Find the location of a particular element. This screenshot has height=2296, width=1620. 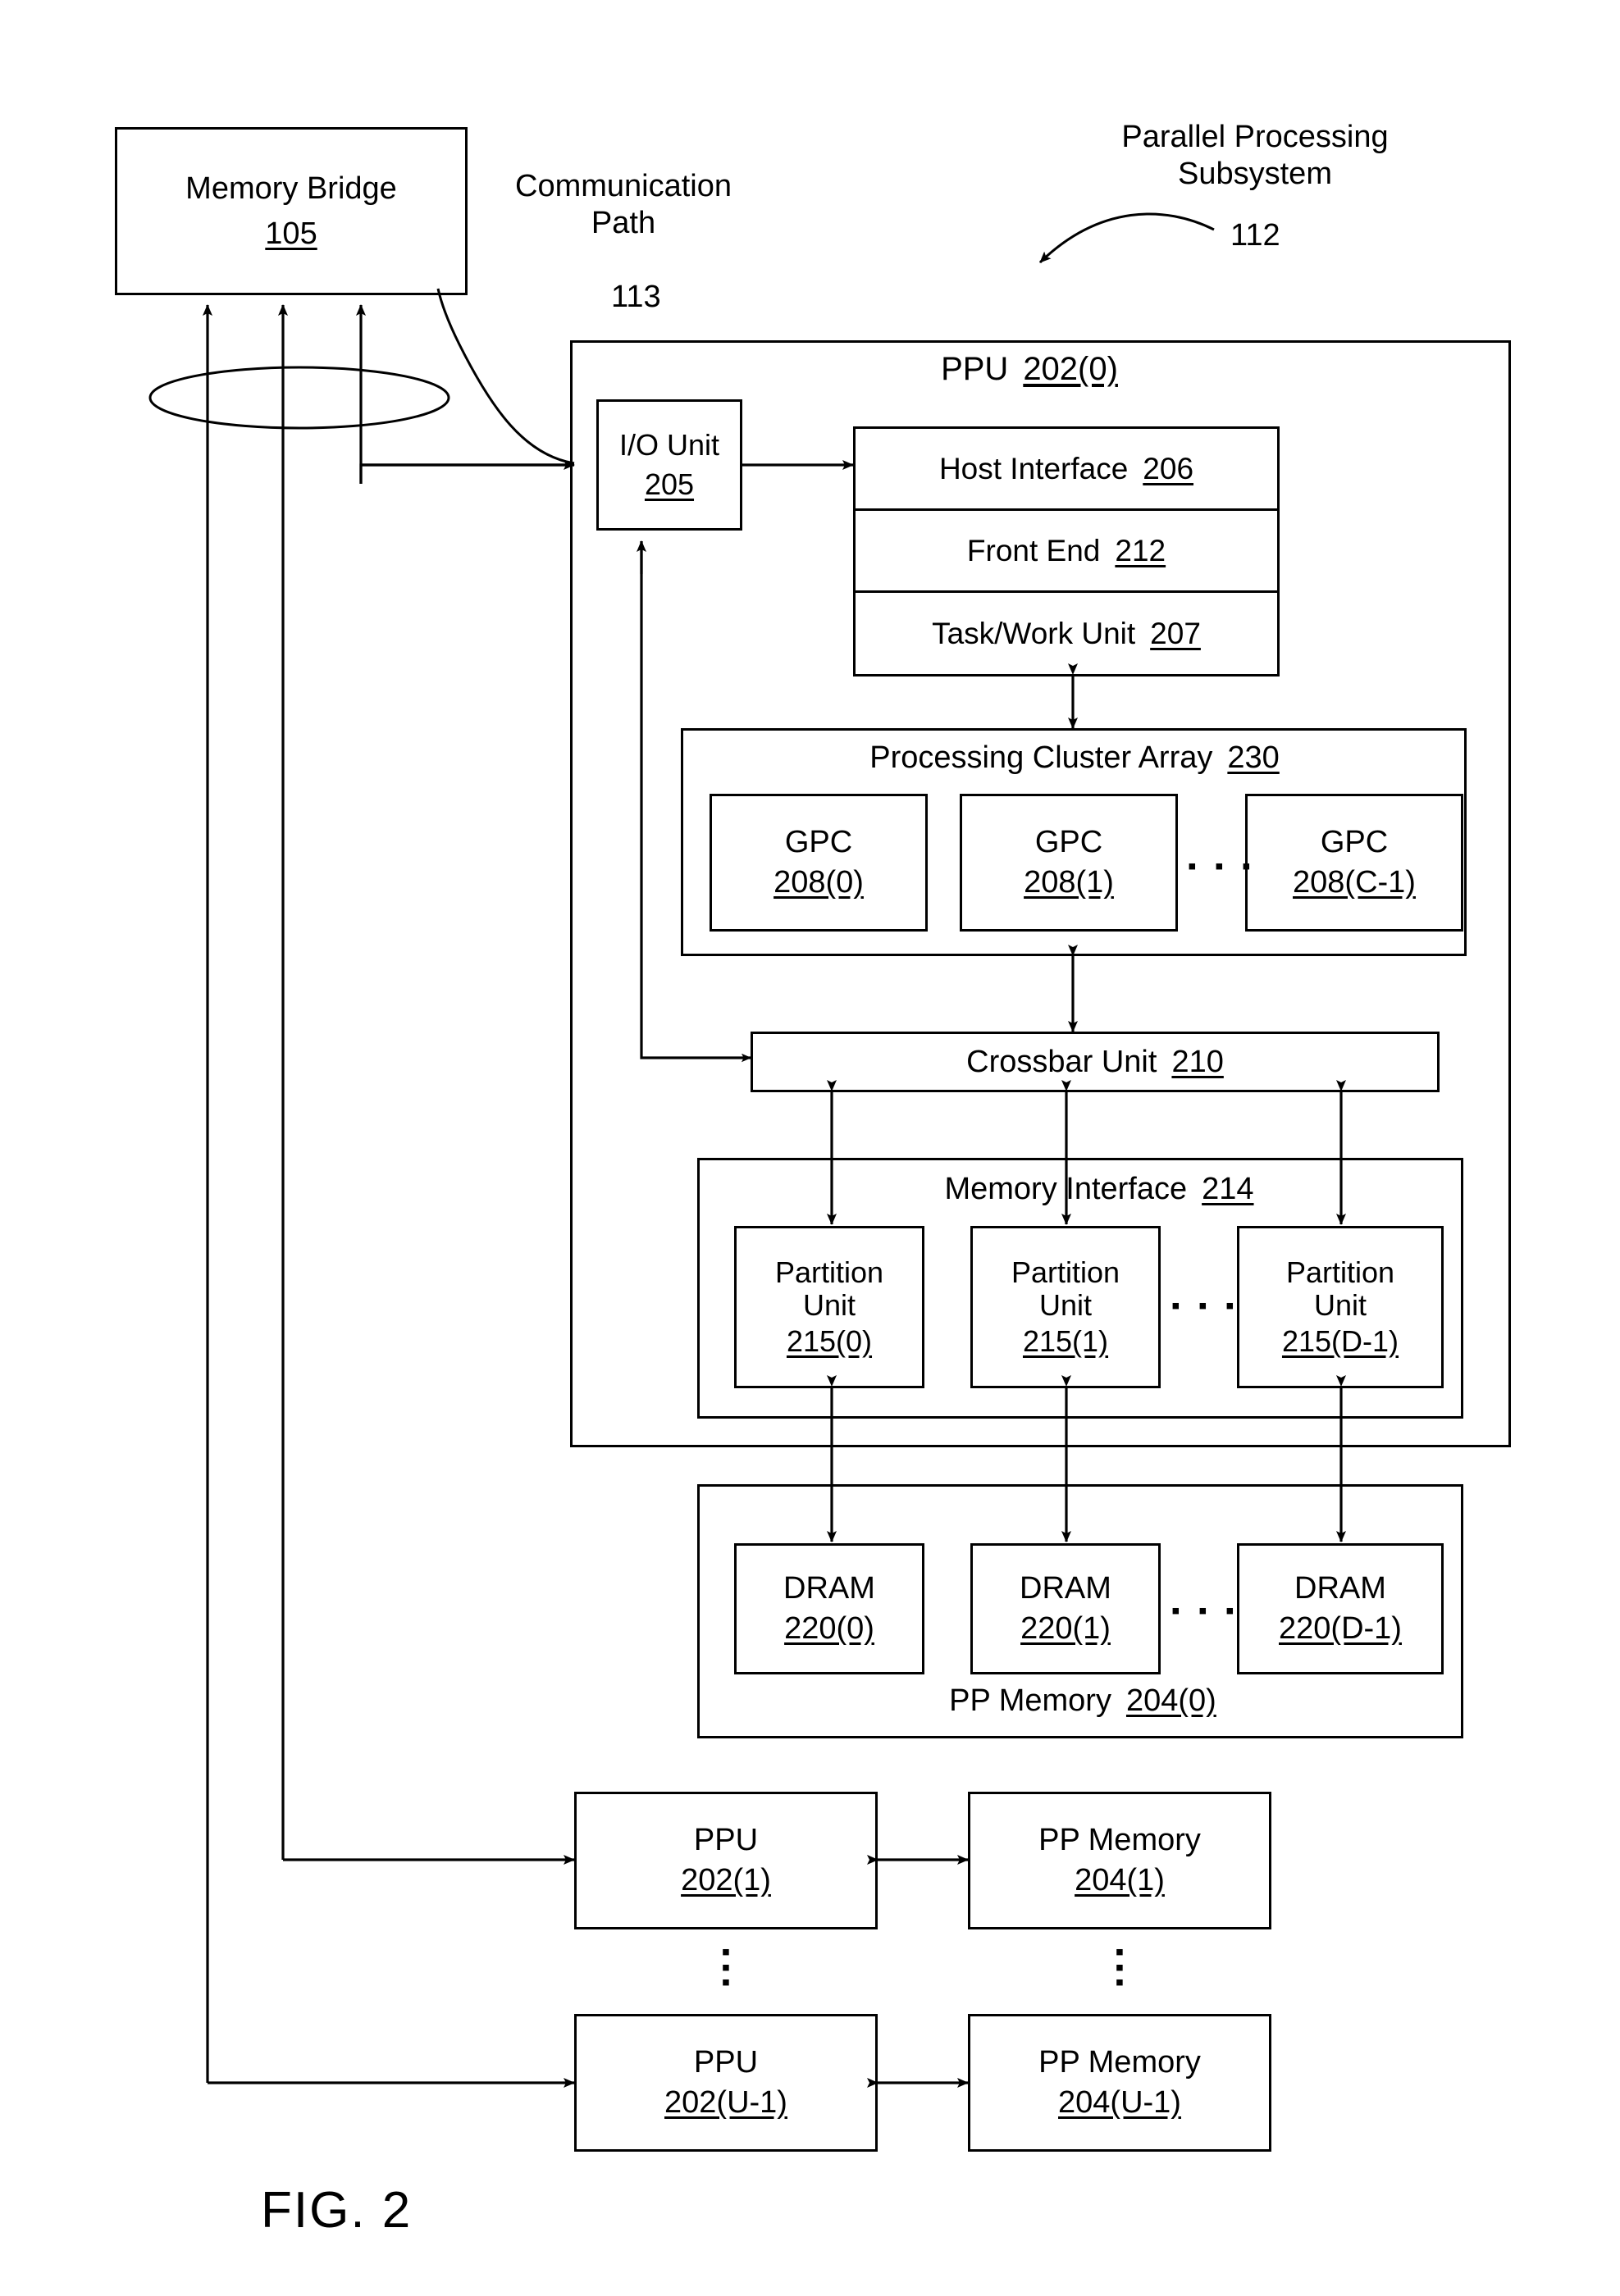

gpc-1-box: GPC 208(1) is located at coordinates (1069, 863).